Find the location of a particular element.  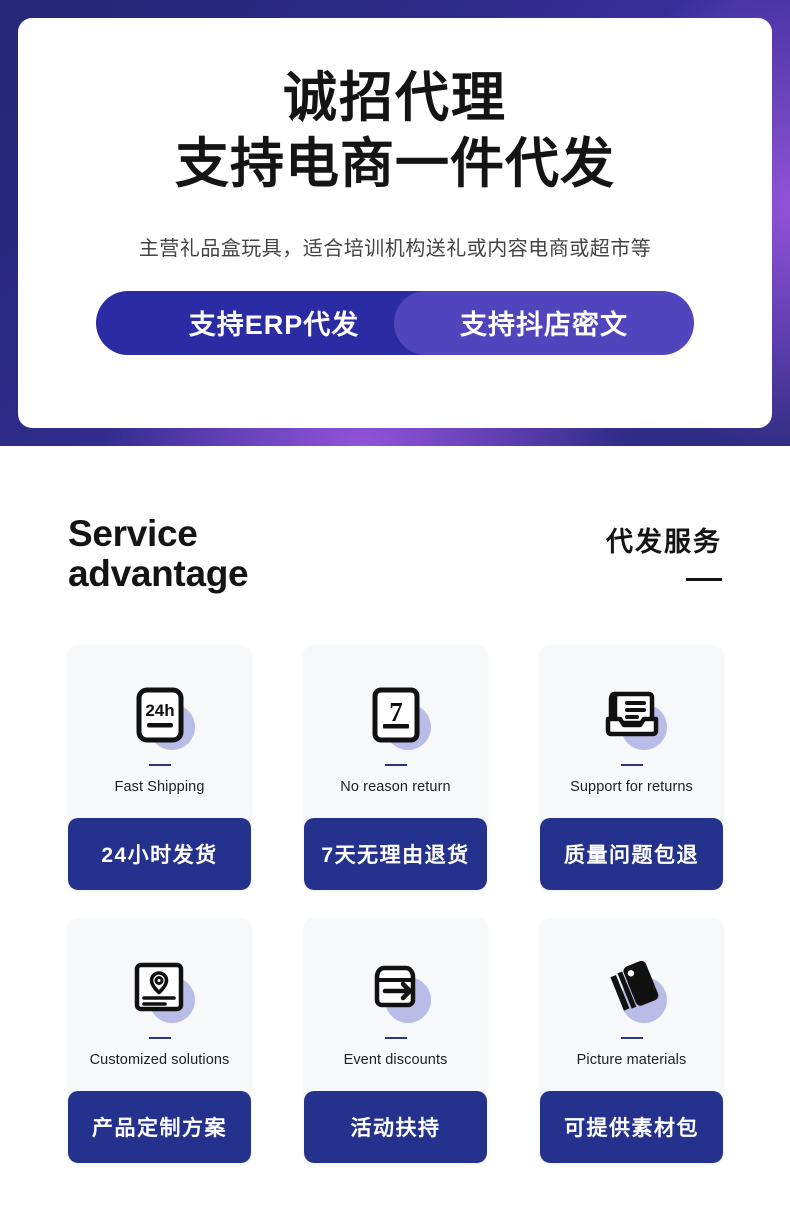

hero-title: 诚招代理 支持电商一件代发 is located at coordinates (395, 132).